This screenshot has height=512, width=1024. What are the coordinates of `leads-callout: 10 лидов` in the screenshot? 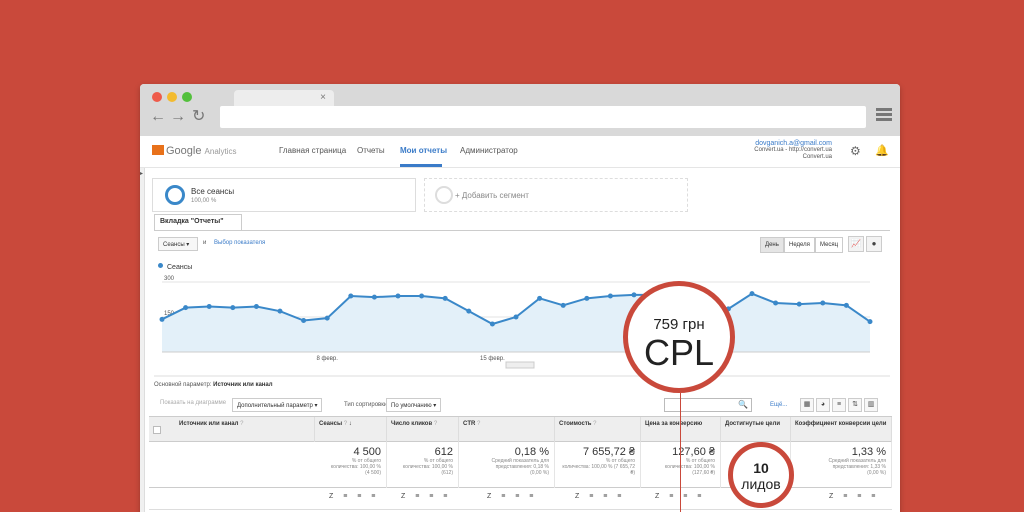 It's located at (761, 475).